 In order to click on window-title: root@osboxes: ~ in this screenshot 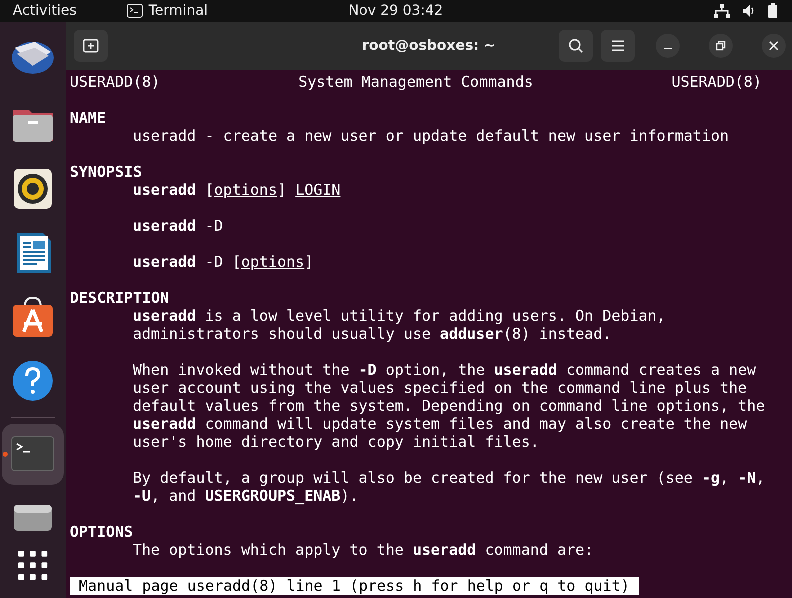, I will do `click(429, 46)`.